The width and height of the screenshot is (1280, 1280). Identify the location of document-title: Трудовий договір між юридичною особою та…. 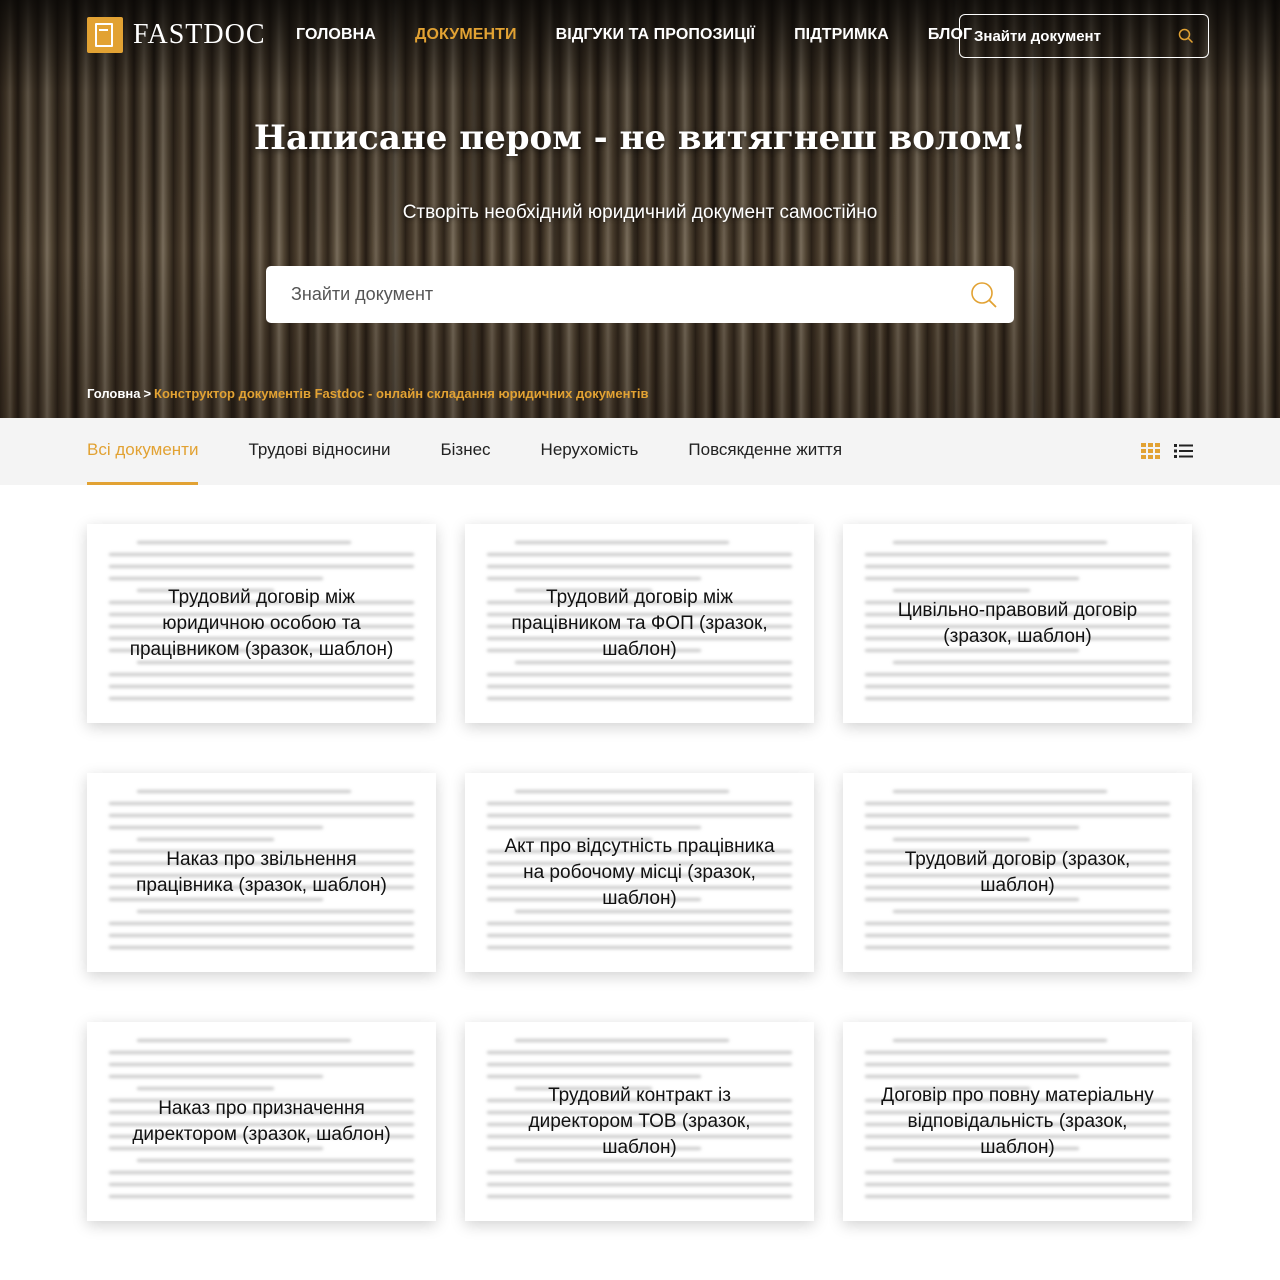
(261, 623).